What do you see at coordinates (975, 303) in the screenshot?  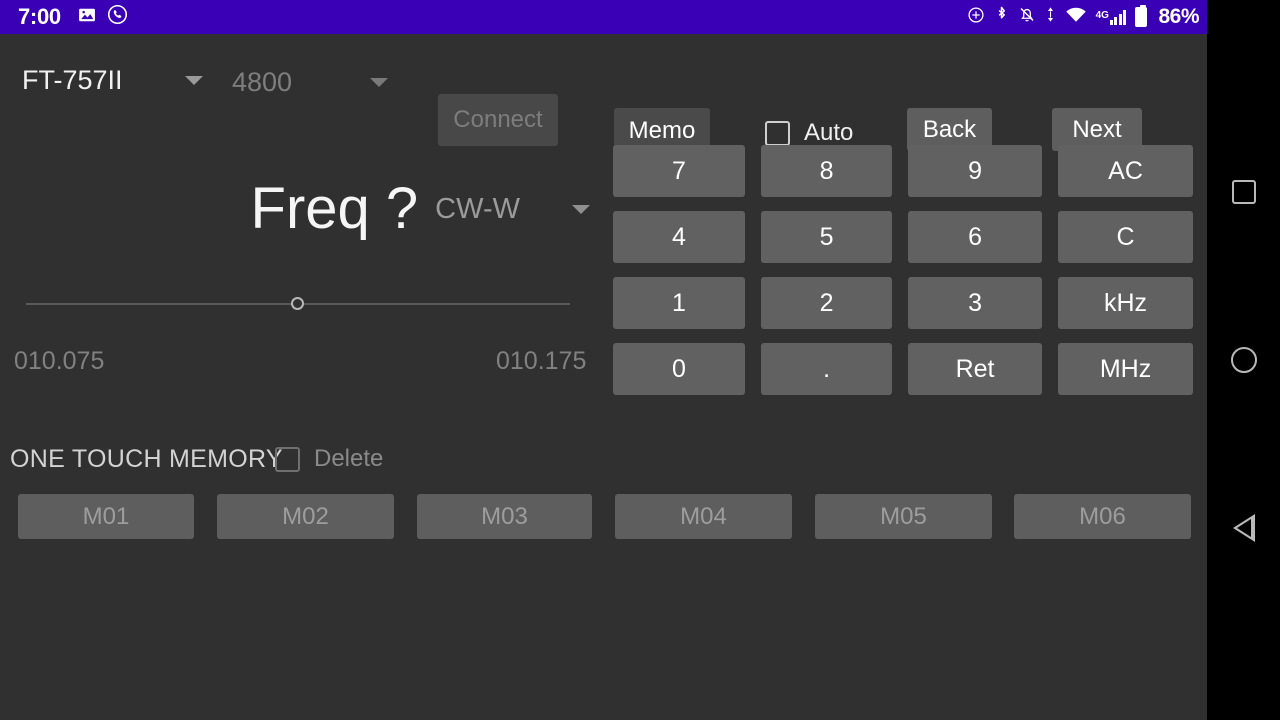 I see `keypad-key-3: 3` at bounding box center [975, 303].